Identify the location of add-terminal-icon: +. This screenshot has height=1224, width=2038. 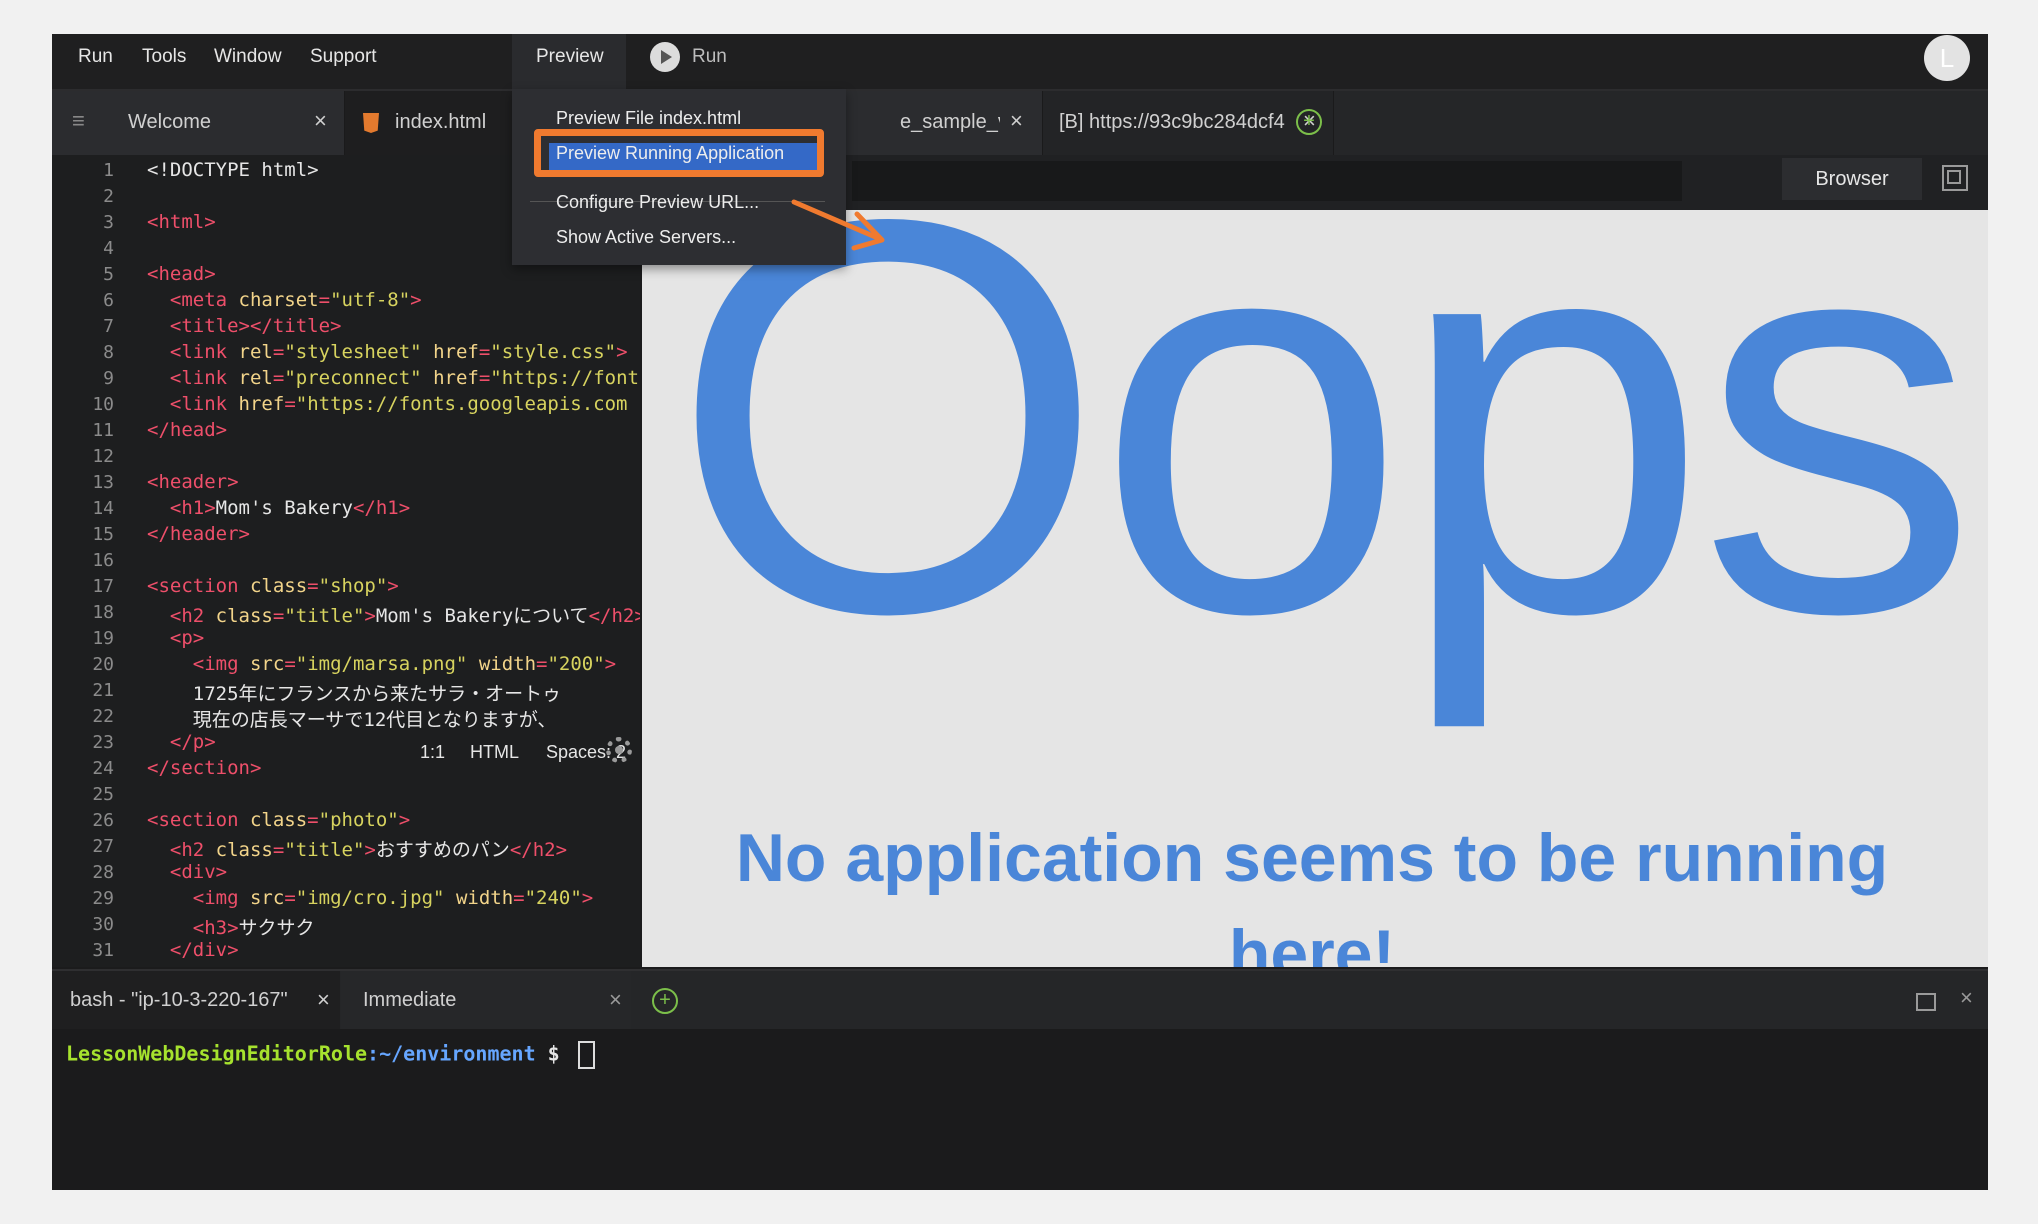
(665, 1001).